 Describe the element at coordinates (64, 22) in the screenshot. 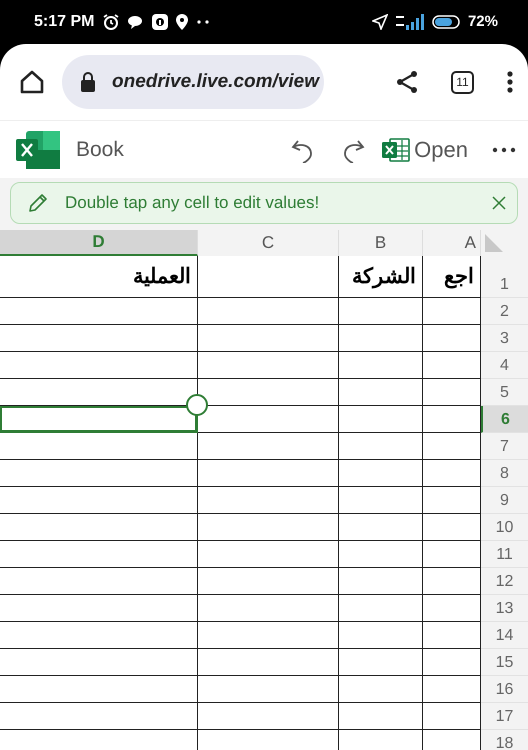

I see `clock-time: 5:17 PM` at that location.